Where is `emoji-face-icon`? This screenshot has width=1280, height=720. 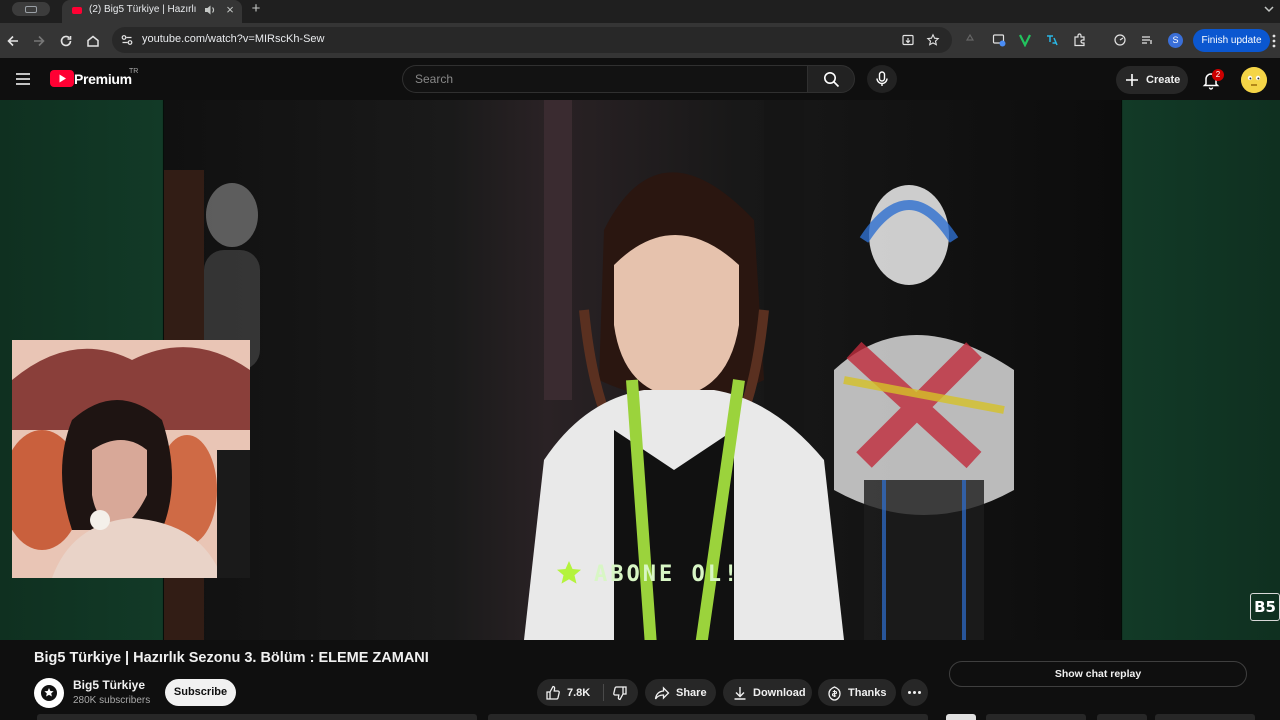
emoji-face-icon is located at coordinates (1254, 80).